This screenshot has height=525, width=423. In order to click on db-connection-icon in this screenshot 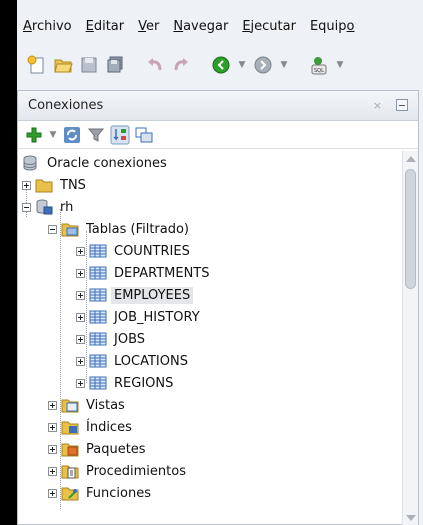, I will do `click(44, 207)`.